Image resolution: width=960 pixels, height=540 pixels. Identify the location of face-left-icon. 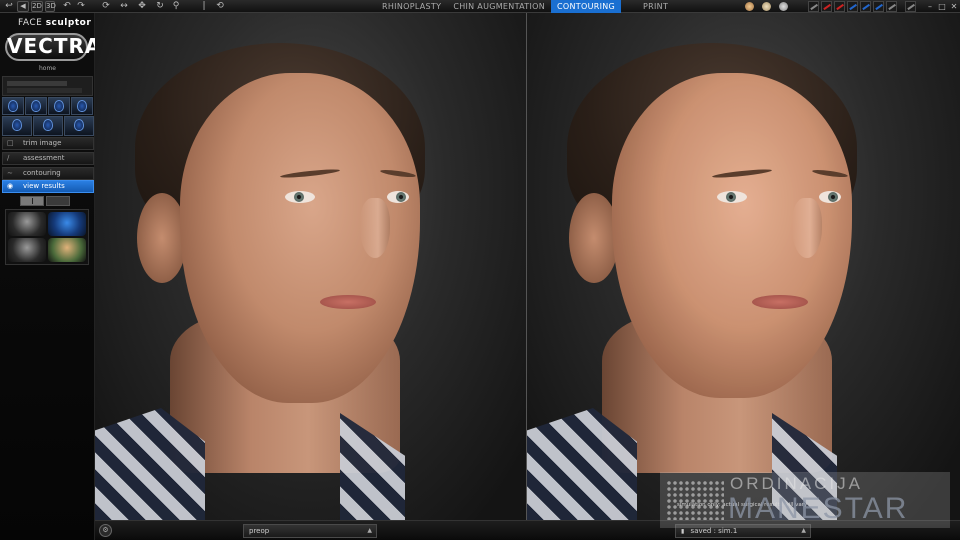
(13, 106).